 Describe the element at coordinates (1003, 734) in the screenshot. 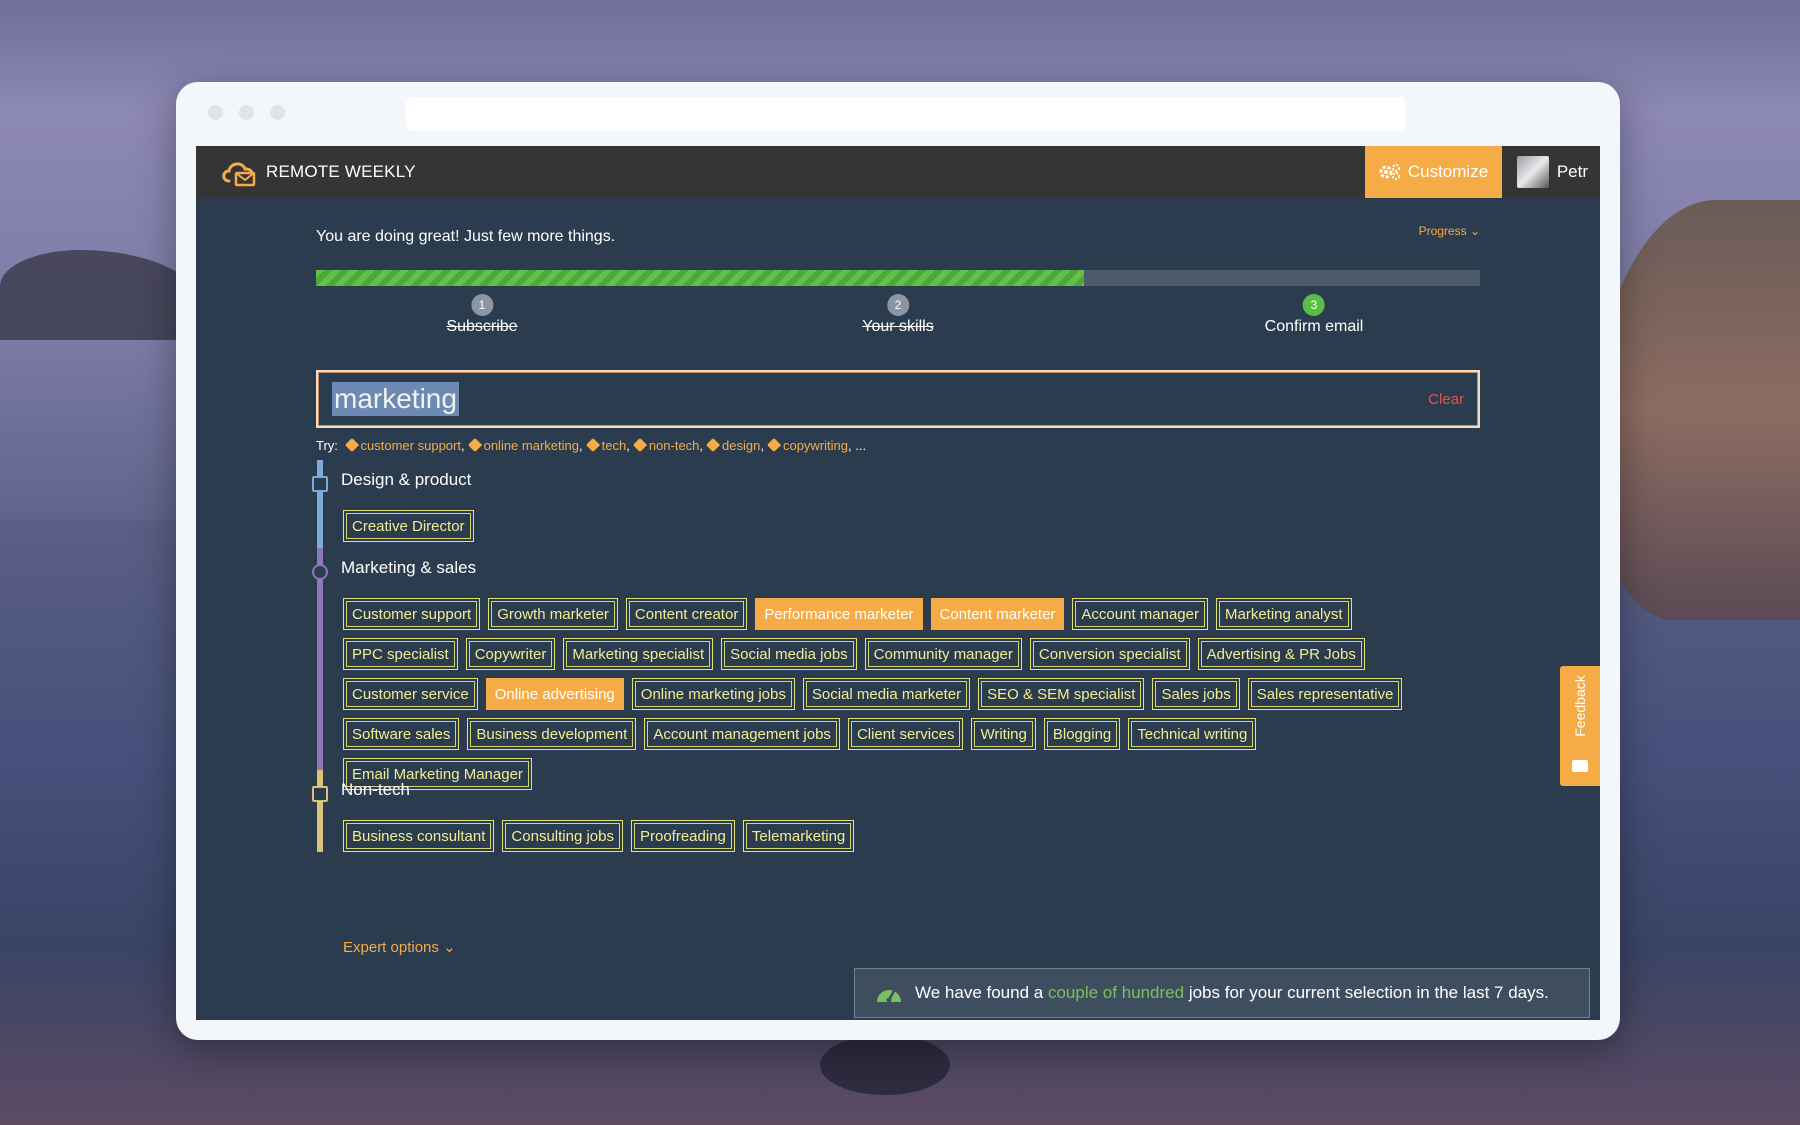

I see `skill-chip: Writing` at that location.